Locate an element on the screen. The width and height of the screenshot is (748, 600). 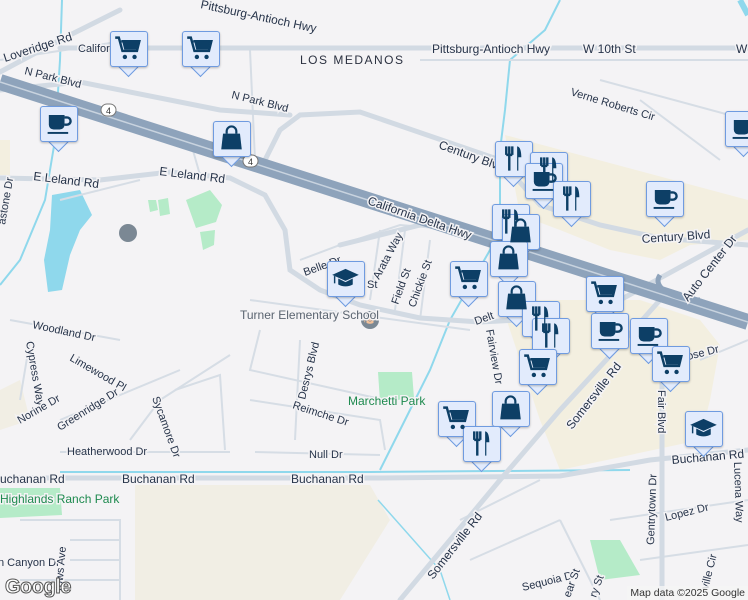
svg-text: Califor is located at coordinates (94, 49).